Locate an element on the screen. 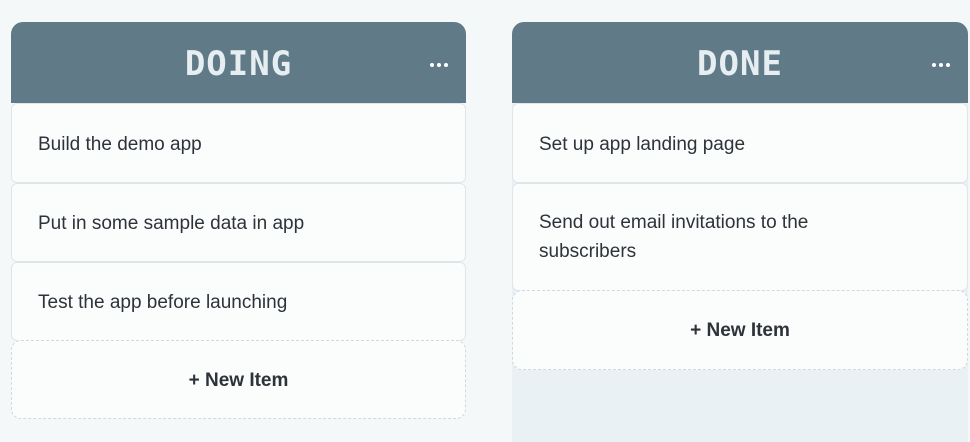 This screenshot has height=442, width=970. column-title: DONE is located at coordinates (740, 64).